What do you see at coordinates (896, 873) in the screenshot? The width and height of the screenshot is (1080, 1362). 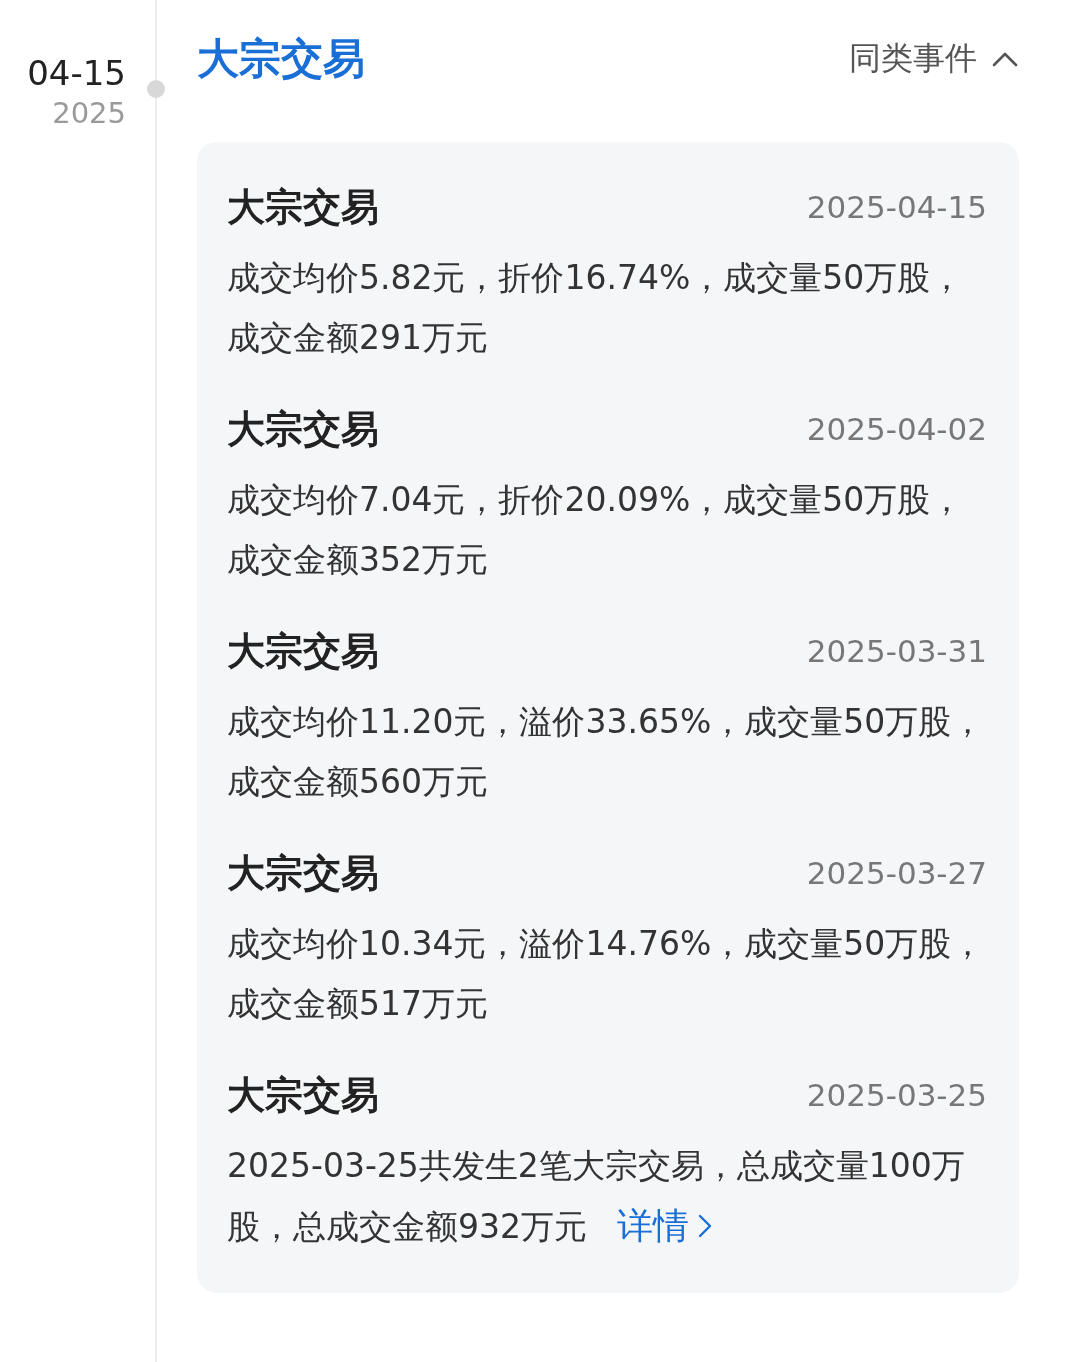 I see `event-item-date: 2025-03-27` at bounding box center [896, 873].